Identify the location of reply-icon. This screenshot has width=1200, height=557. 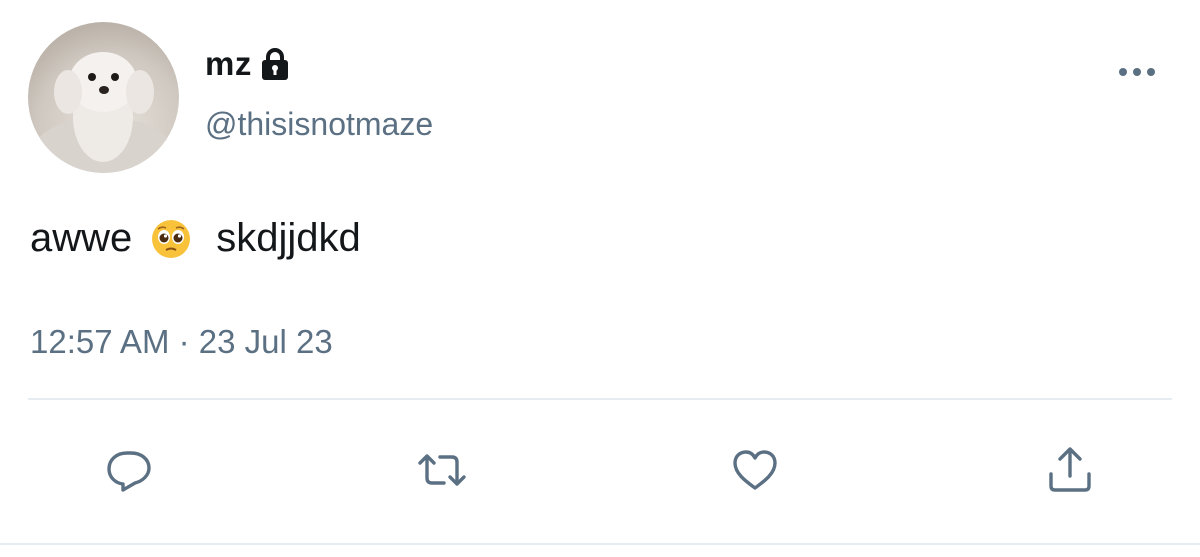
(129, 471).